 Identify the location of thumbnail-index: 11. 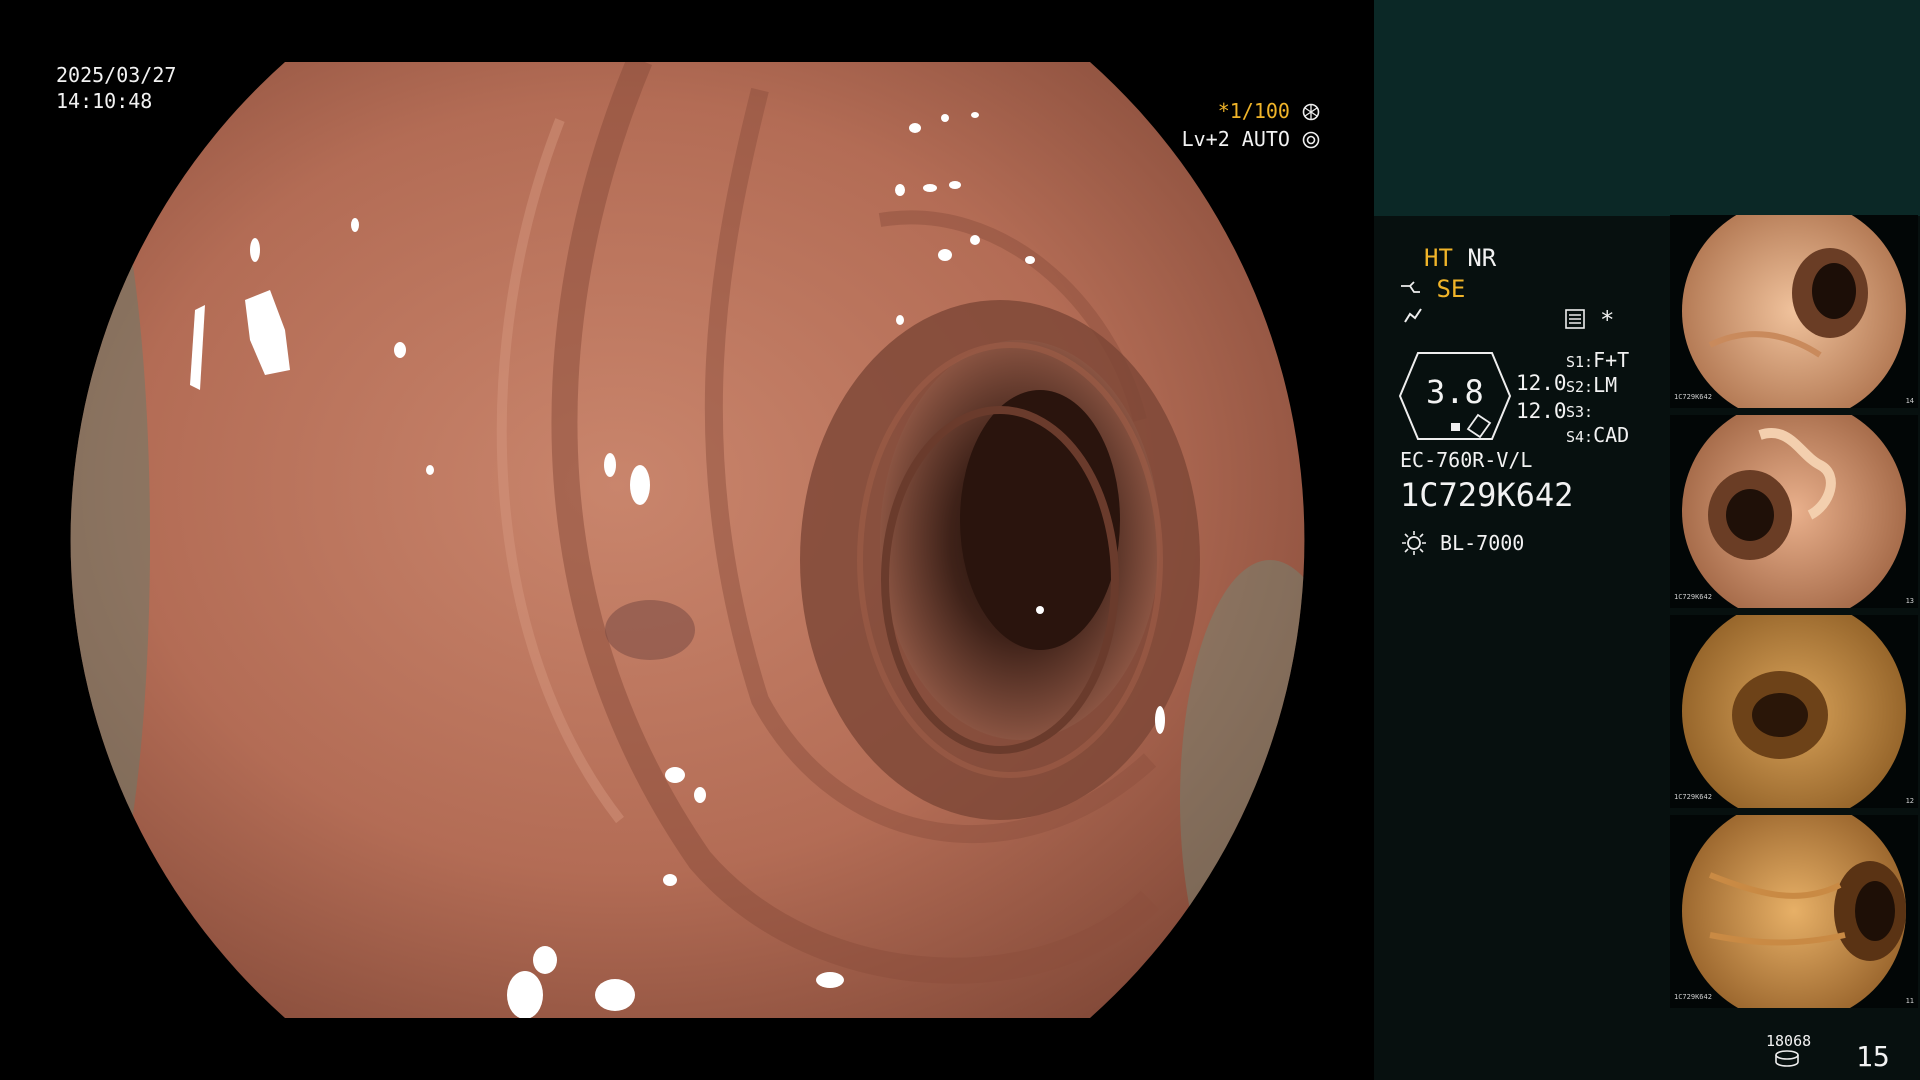
(1909, 1001).